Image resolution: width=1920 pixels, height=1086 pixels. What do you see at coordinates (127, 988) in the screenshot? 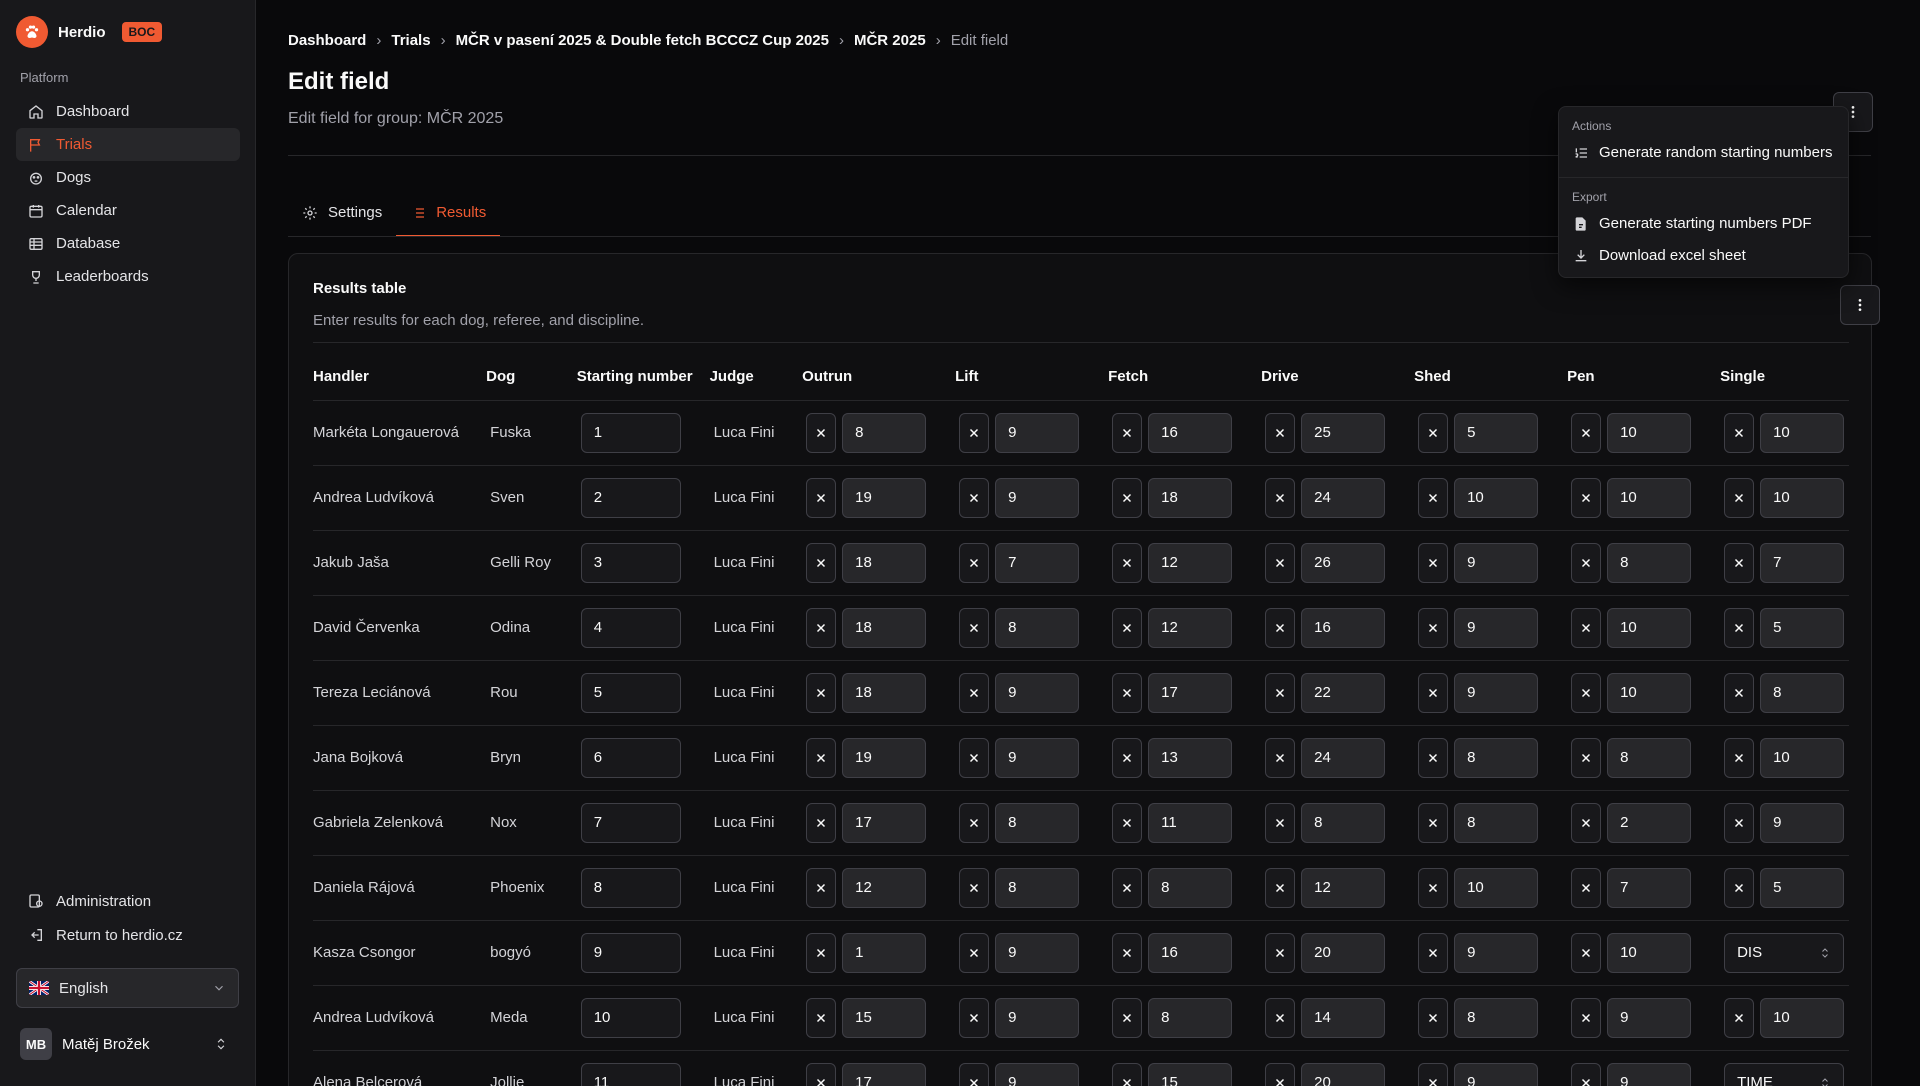
I see `language-select: English` at bounding box center [127, 988].